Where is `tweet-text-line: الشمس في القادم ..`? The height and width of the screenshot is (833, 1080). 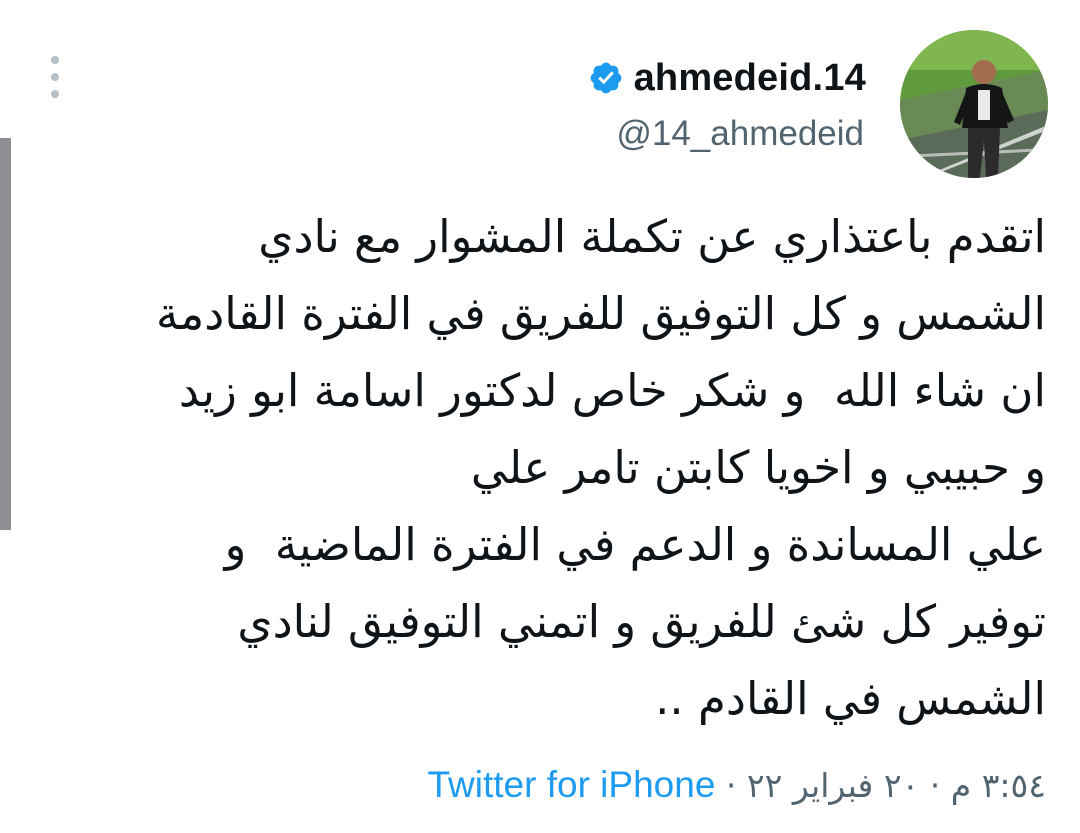
tweet-text-line: الشمس في القادم .. is located at coordinates (850, 698).